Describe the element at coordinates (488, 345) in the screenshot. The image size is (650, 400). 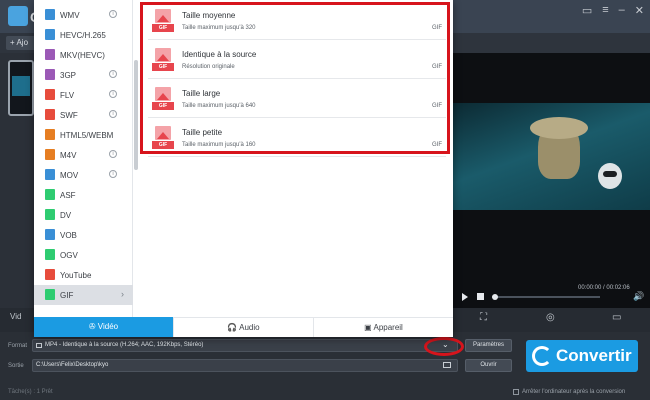
I see `parameters-button: Paramètres` at that location.